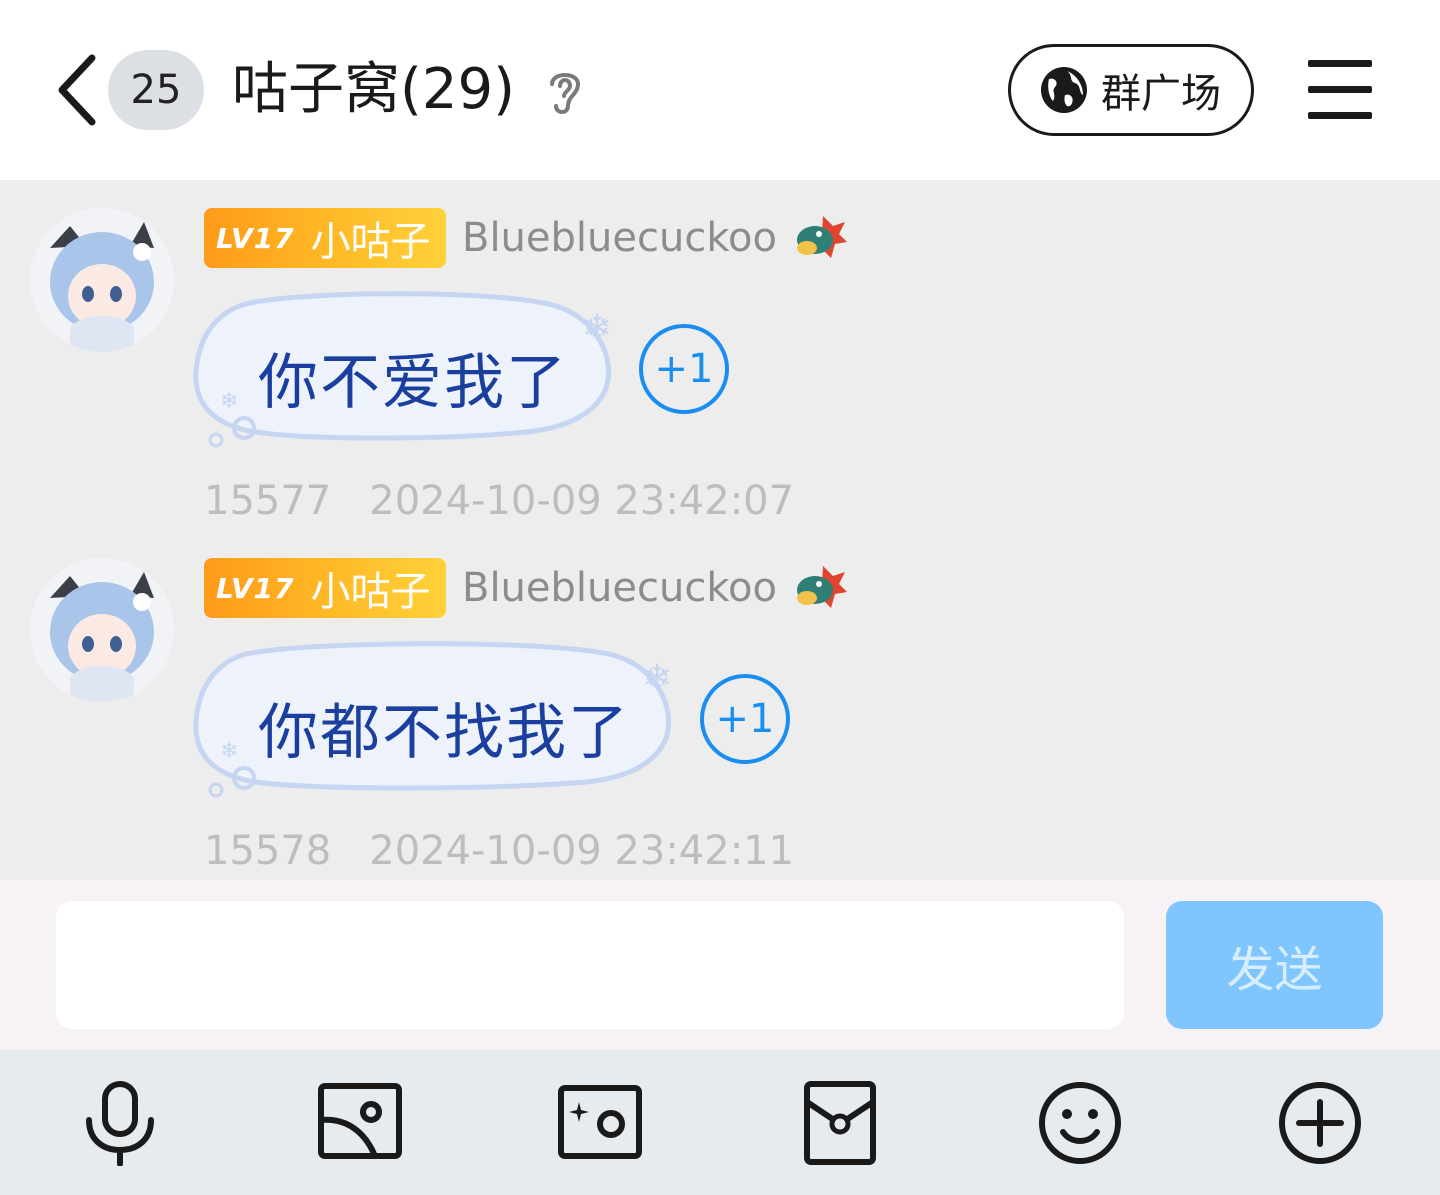 This screenshot has height=1195, width=1440. I want to click on group-square-label: 群广场, so click(1161, 94).